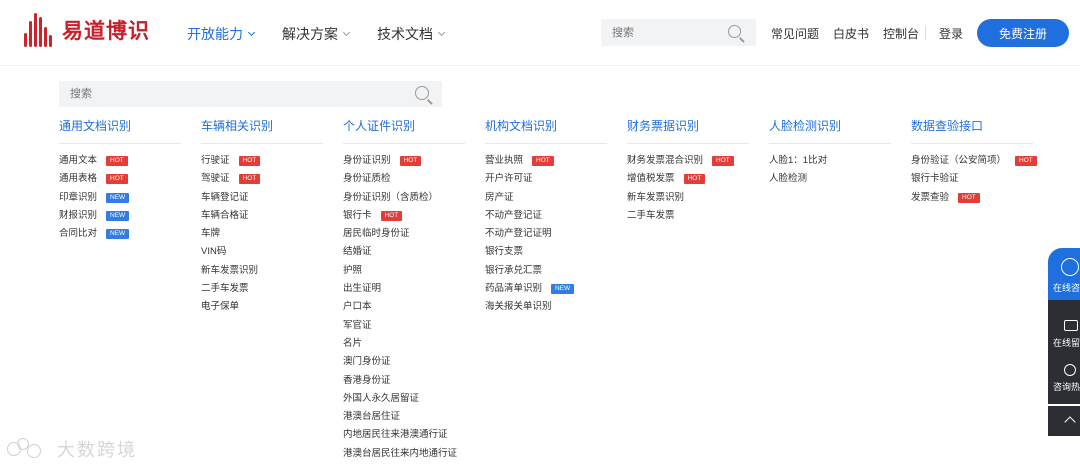  I want to click on column-title: 个人证件识别, so click(414, 127).